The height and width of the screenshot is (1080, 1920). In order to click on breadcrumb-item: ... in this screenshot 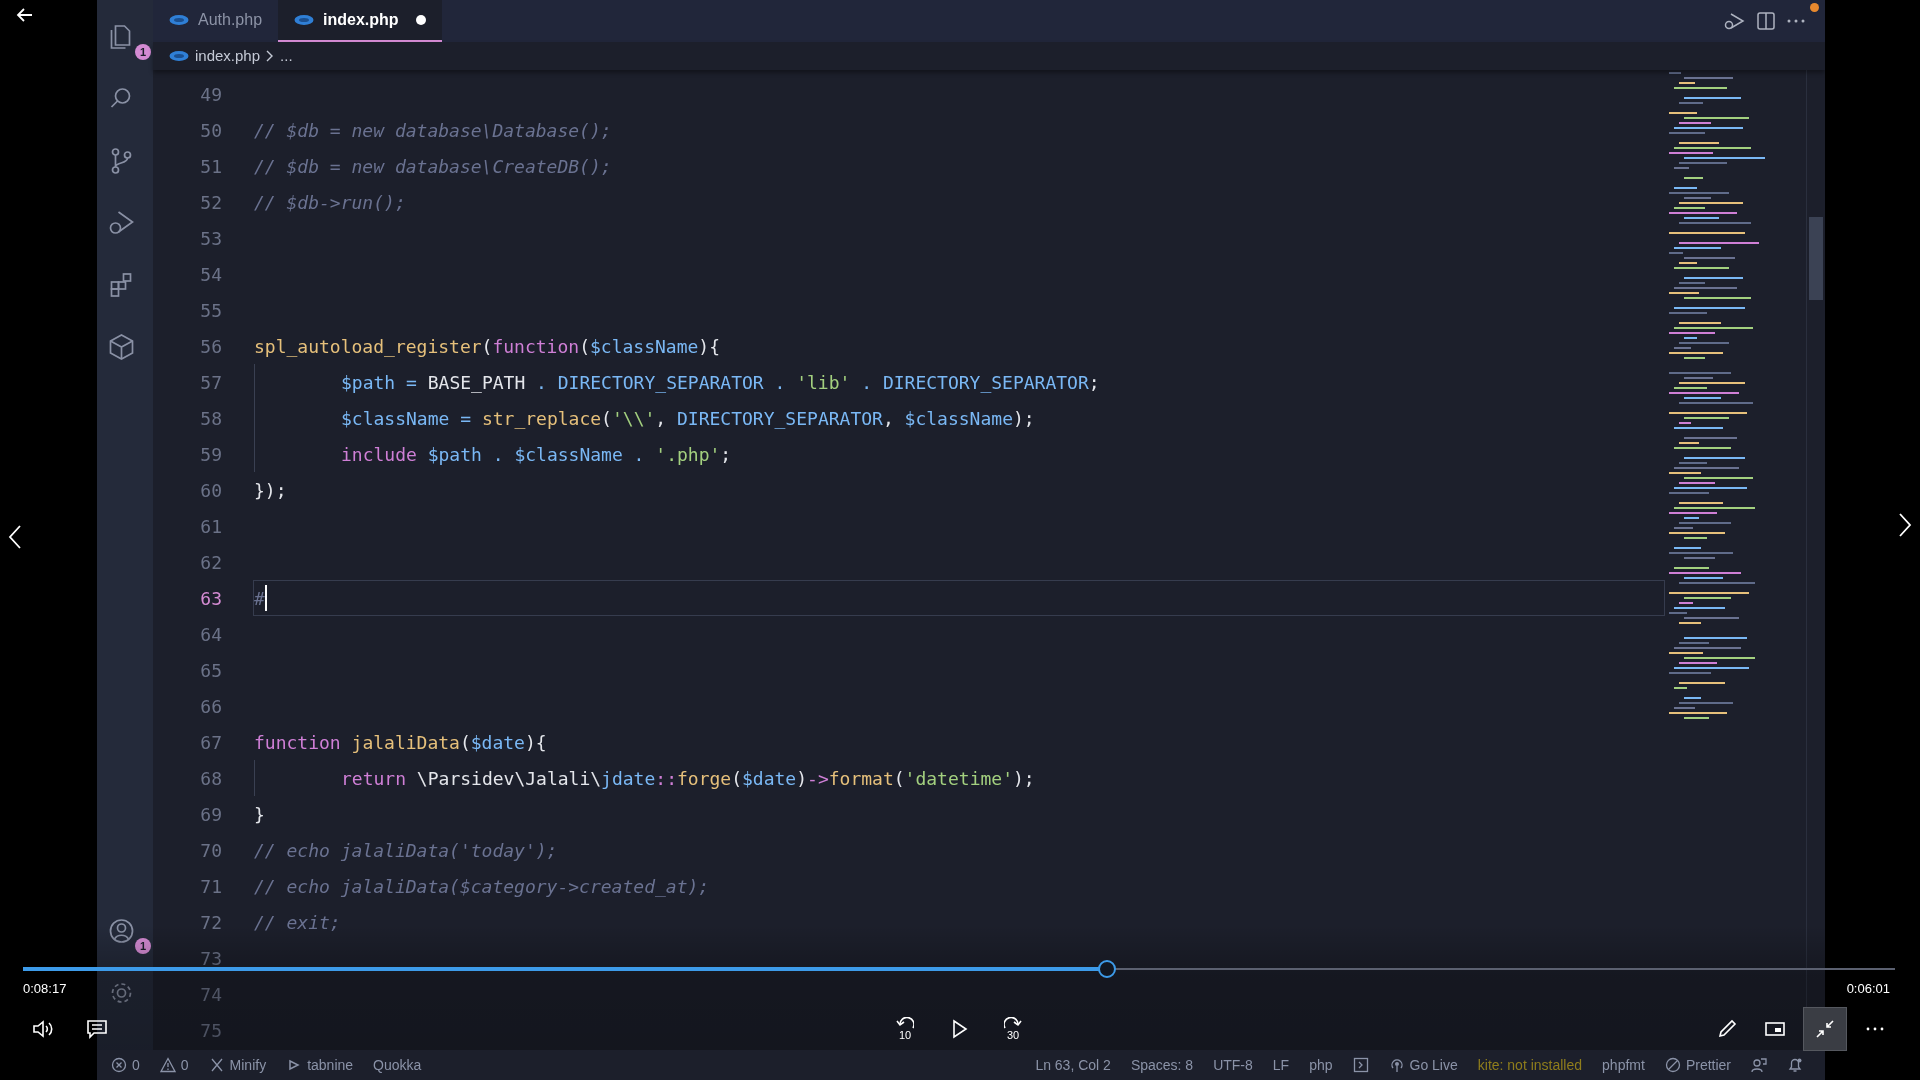, I will do `click(286, 56)`.